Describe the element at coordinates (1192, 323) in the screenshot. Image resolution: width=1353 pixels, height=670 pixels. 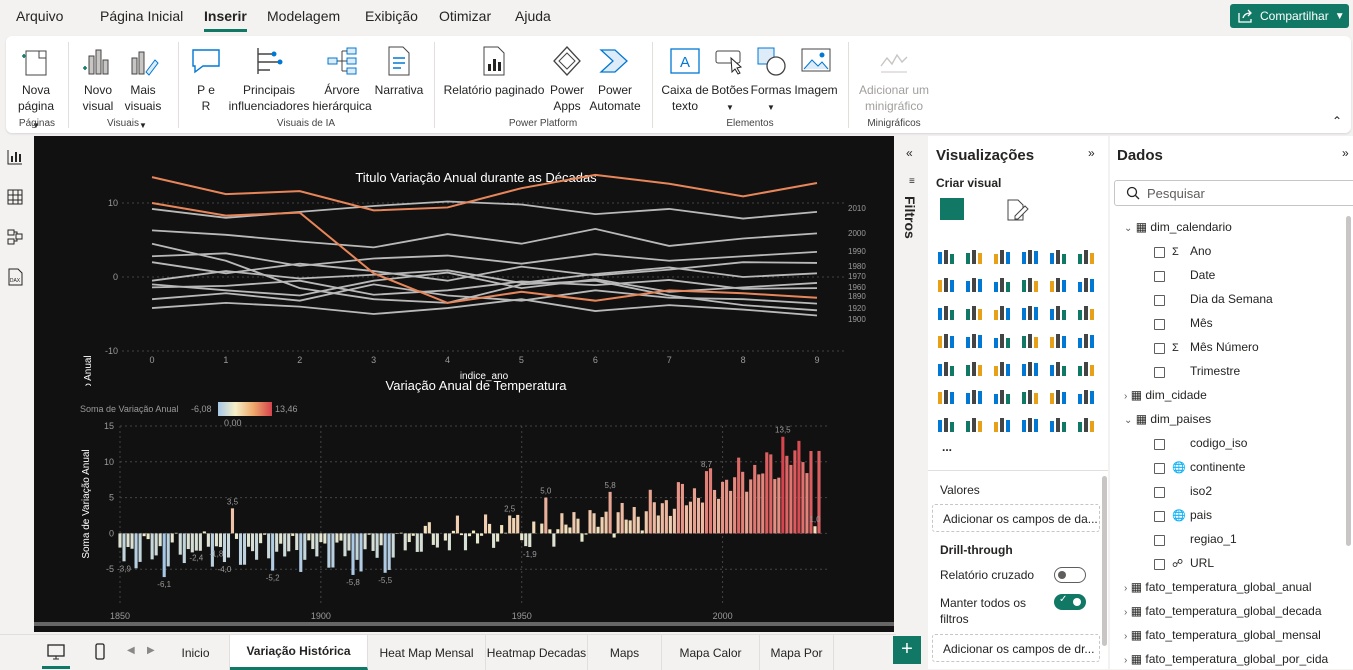
I see `field-item: Mês` at that location.